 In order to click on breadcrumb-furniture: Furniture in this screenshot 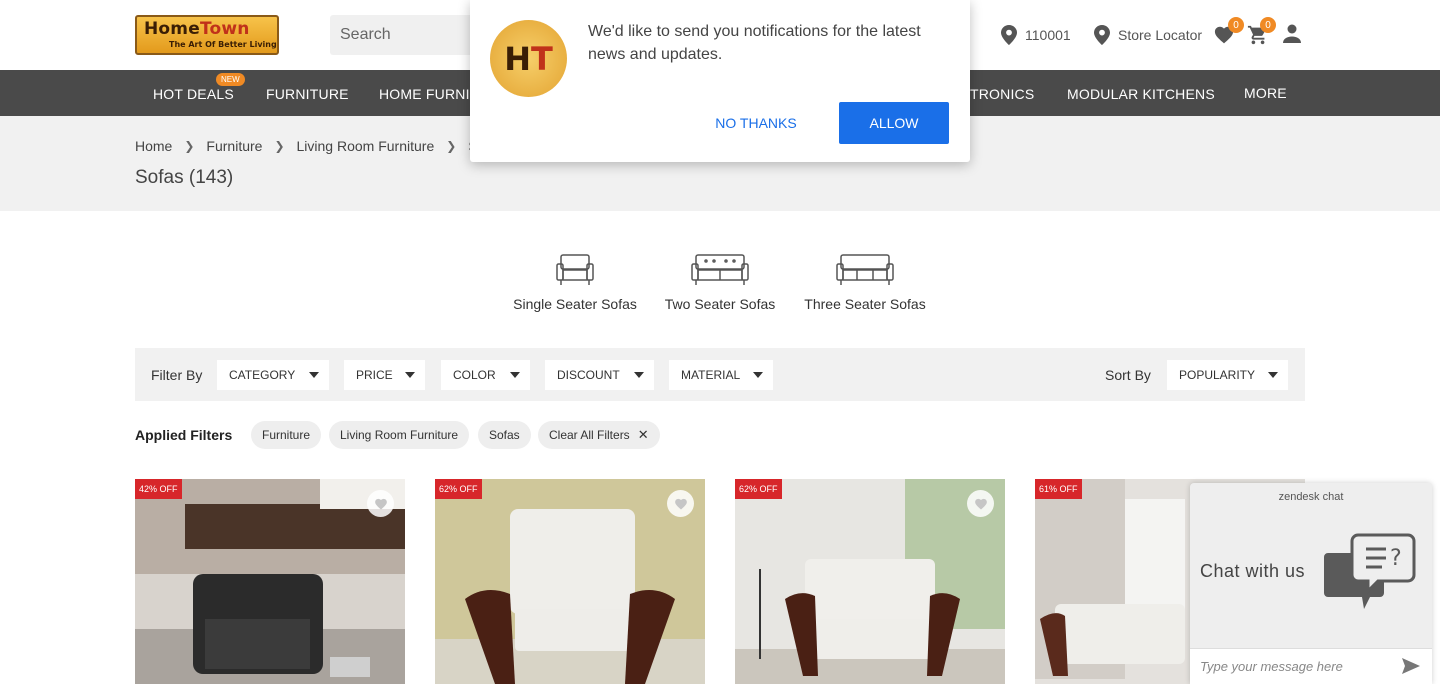, I will do `click(234, 146)`.